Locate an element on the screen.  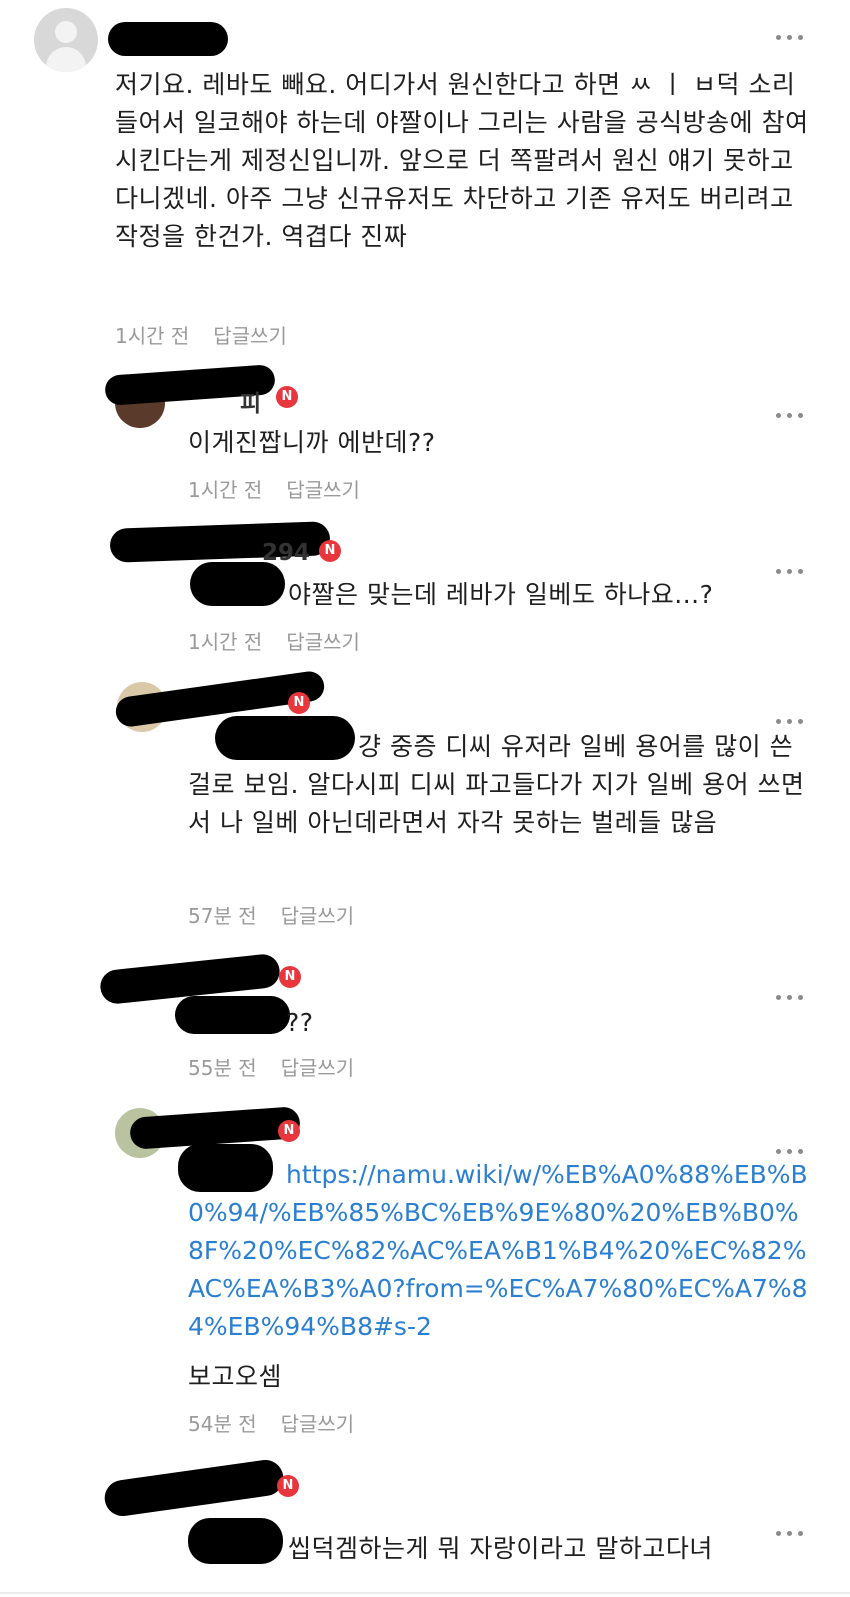
comment-meta: 54분 전 답글쓰기 is located at coordinates (271, 1422).